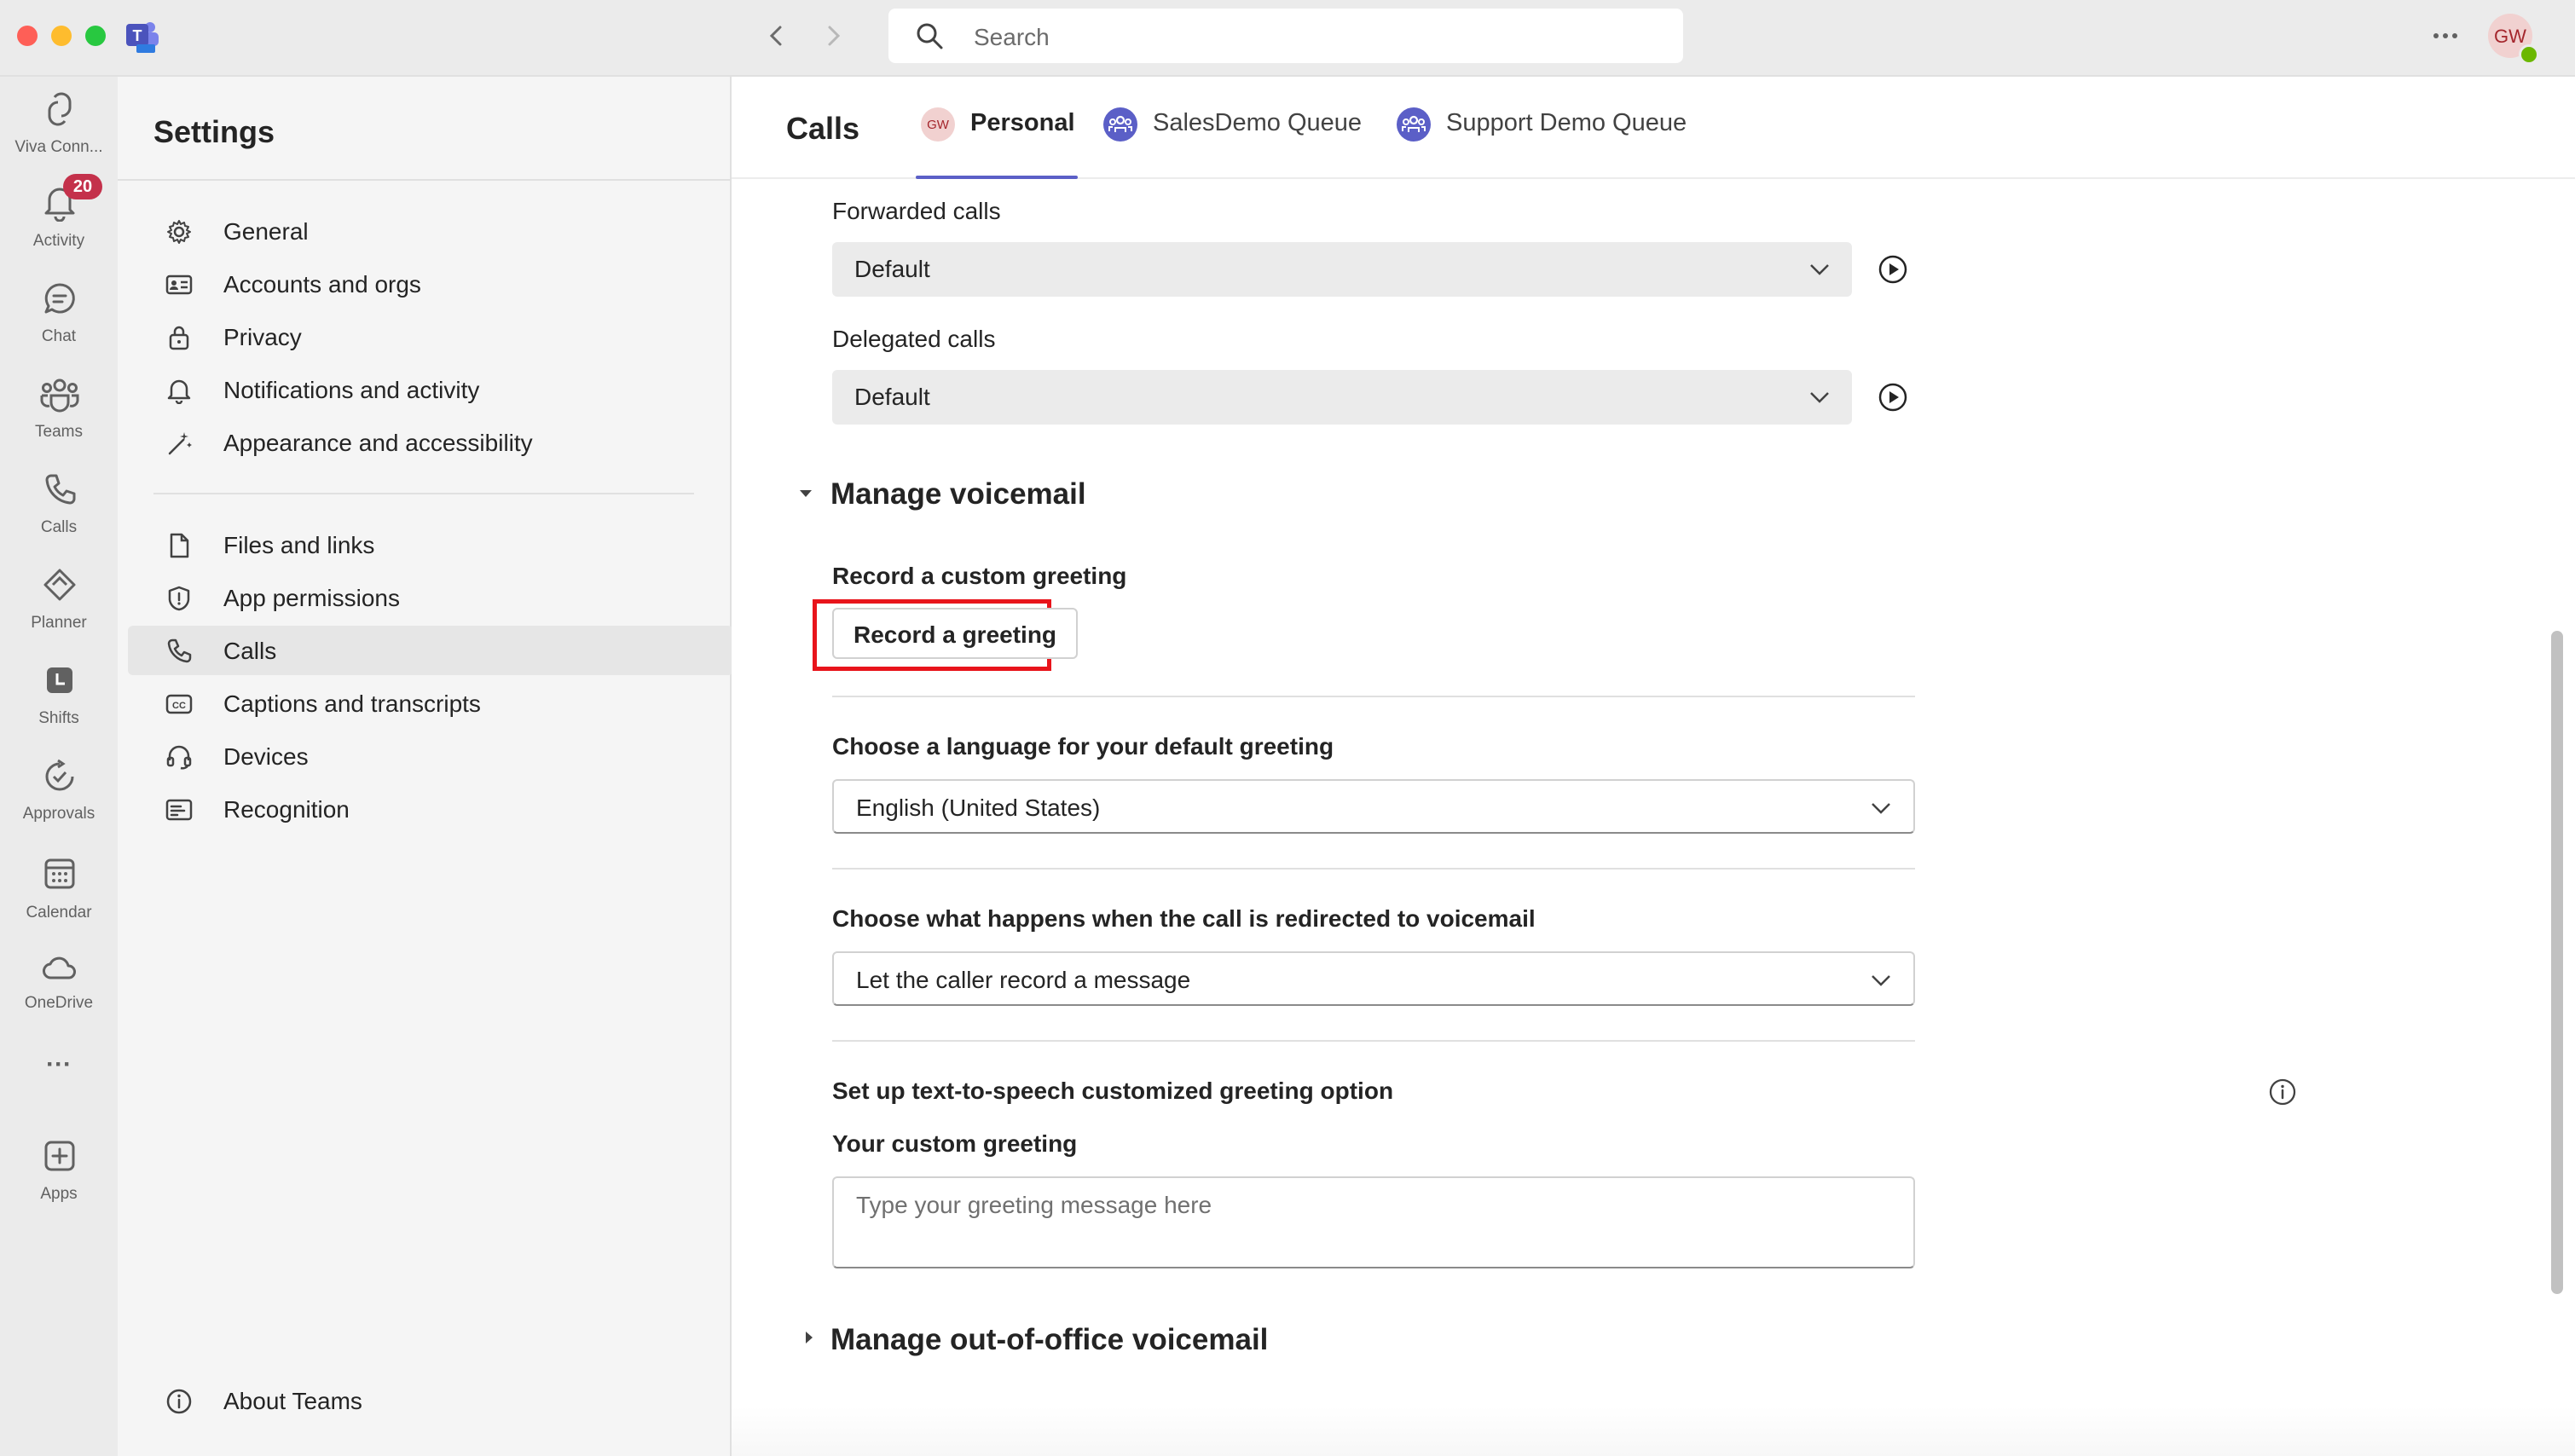 The image size is (2575, 1456). What do you see at coordinates (823, 128) in the screenshot?
I see `page-title: Calls` at bounding box center [823, 128].